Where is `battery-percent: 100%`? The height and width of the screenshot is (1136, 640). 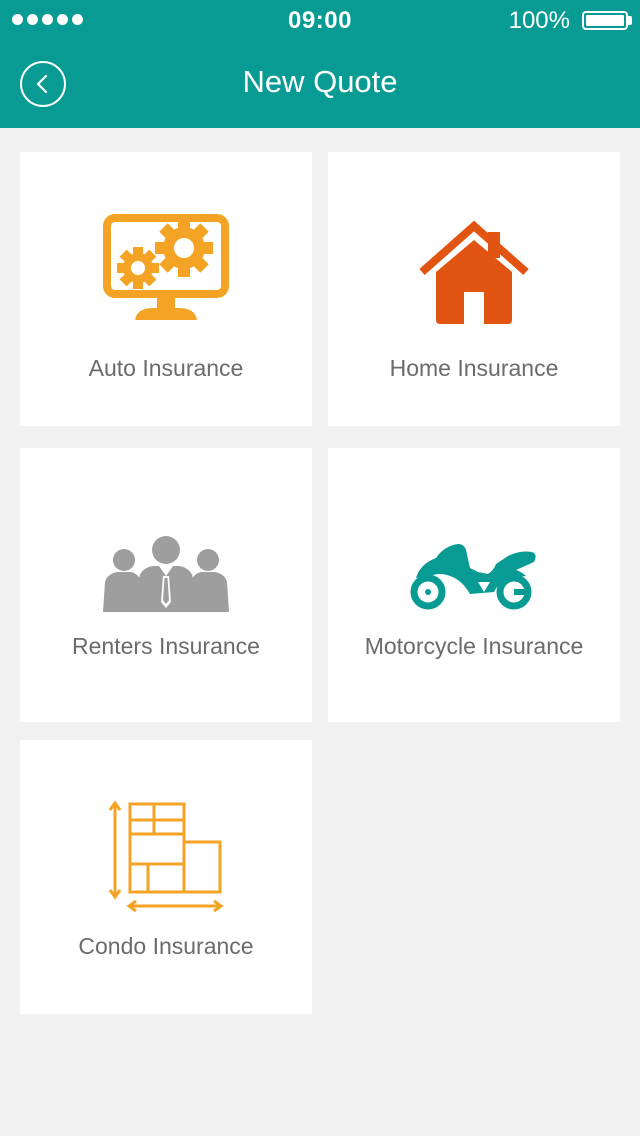 battery-percent: 100% is located at coordinates (539, 20).